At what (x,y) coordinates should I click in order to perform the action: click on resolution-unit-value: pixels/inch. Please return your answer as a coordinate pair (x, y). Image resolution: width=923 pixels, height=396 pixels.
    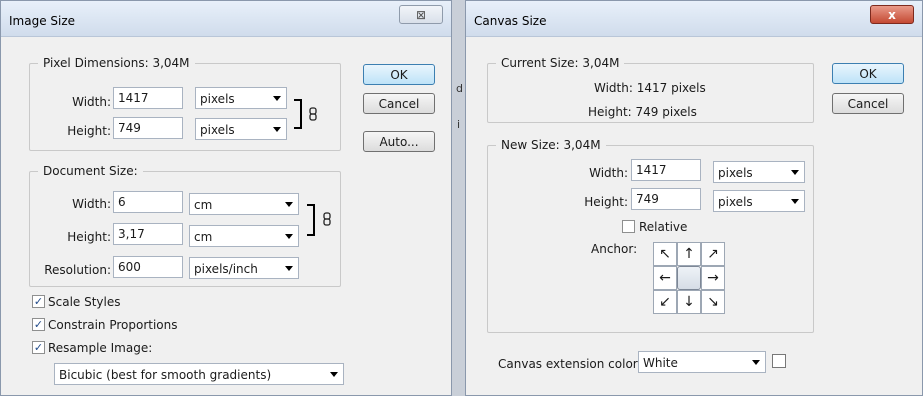
    Looking at the image, I should click on (226, 269).